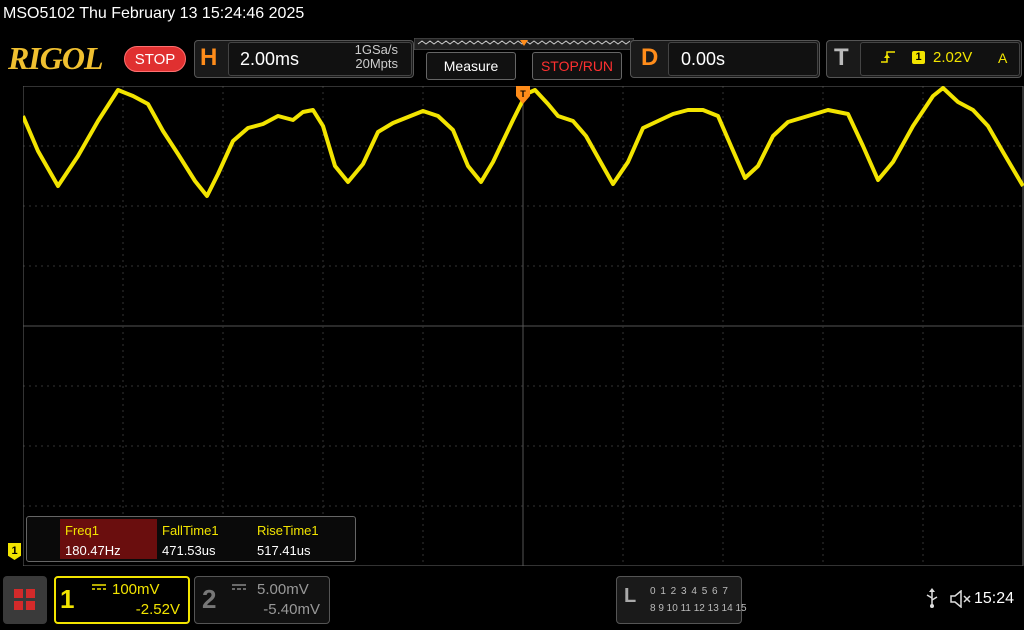 This screenshot has width=1024, height=630. I want to click on measurement-name: FallTime1, so click(190, 530).